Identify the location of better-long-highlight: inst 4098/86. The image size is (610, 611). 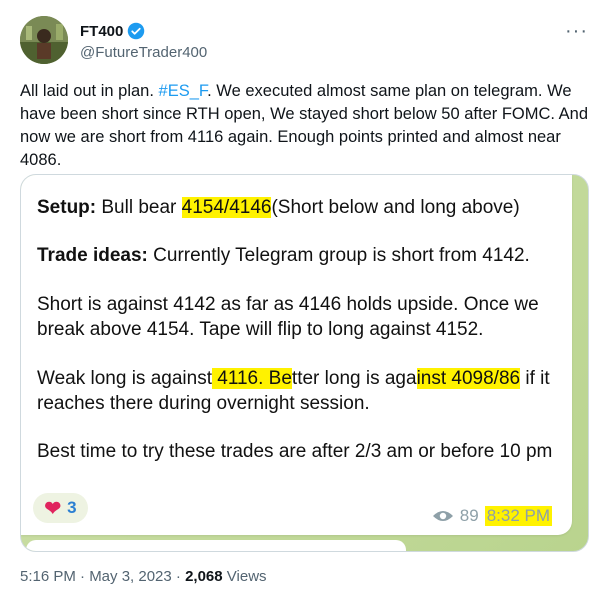
(468, 378).